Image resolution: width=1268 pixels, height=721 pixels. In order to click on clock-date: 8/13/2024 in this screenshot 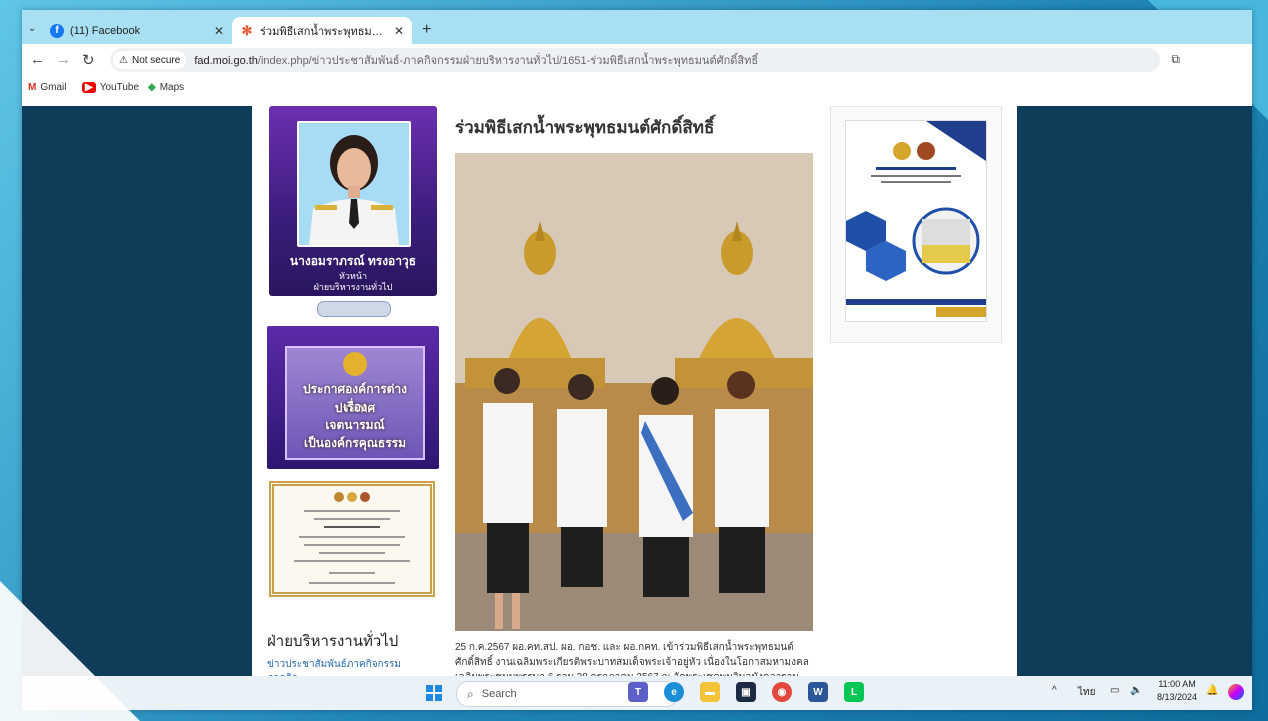, I will do `click(1177, 697)`.